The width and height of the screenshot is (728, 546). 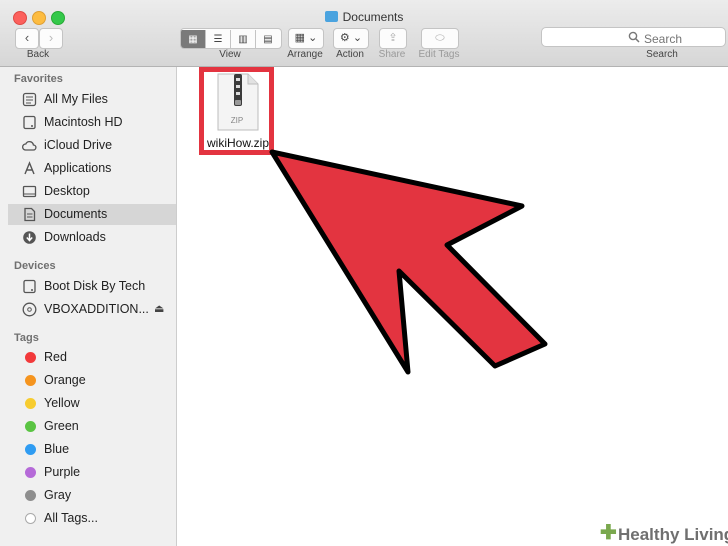 I want to click on healthy-living-logo: ✚ Healthy Living, so click(x=661, y=533).